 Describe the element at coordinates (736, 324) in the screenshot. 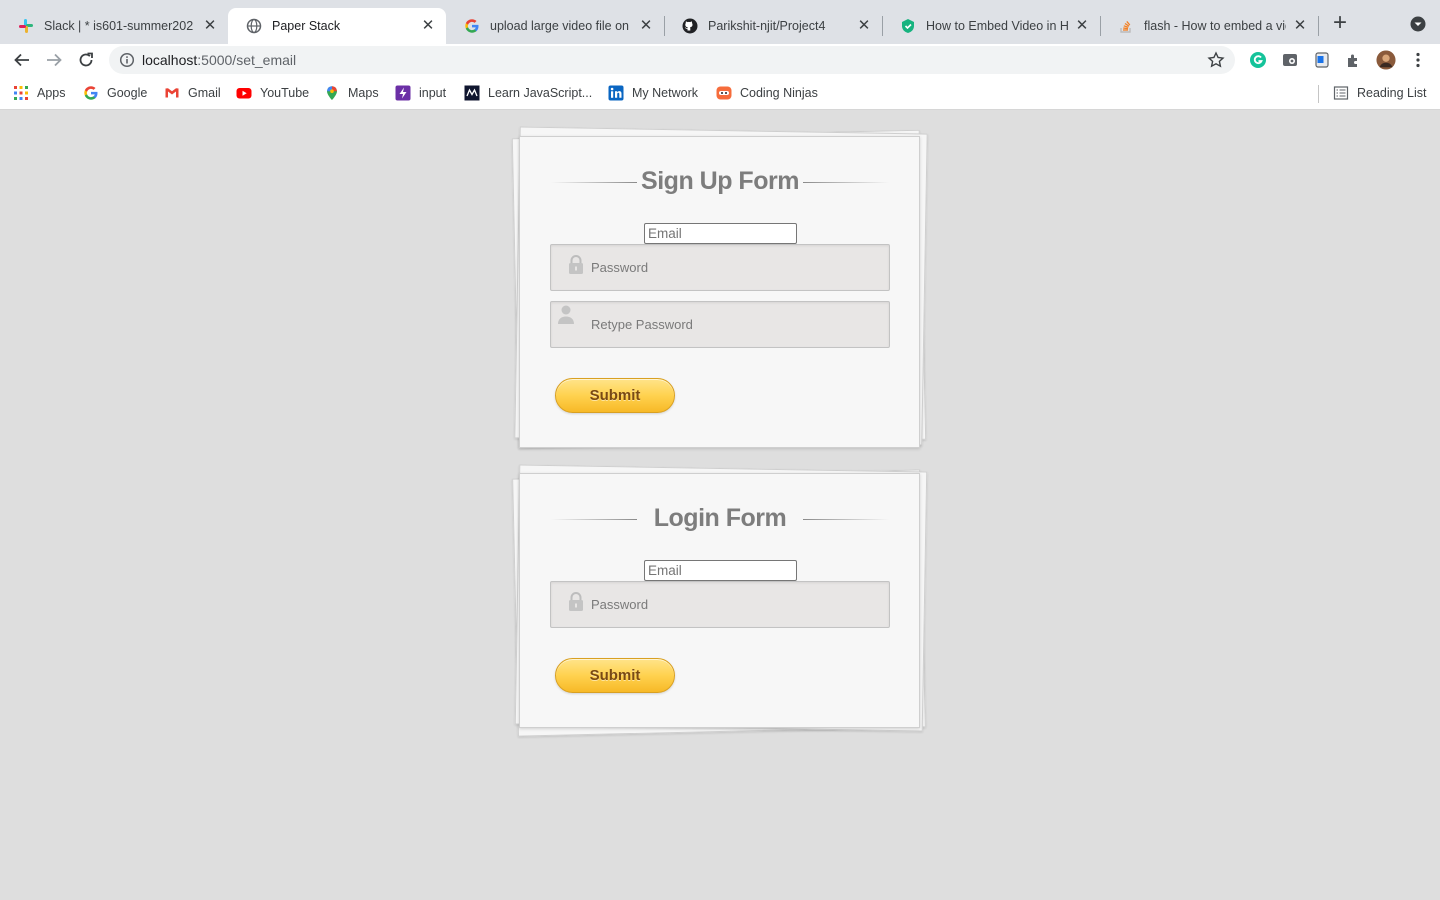

I see `signup-retype-password-input` at that location.